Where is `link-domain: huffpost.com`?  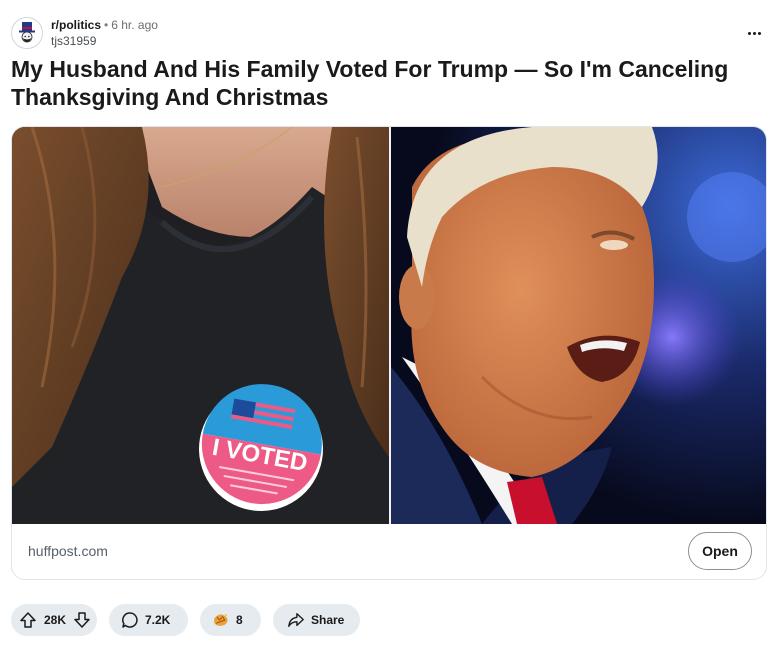
link-domain: huffpost.com is located at coordinates (68, 551).